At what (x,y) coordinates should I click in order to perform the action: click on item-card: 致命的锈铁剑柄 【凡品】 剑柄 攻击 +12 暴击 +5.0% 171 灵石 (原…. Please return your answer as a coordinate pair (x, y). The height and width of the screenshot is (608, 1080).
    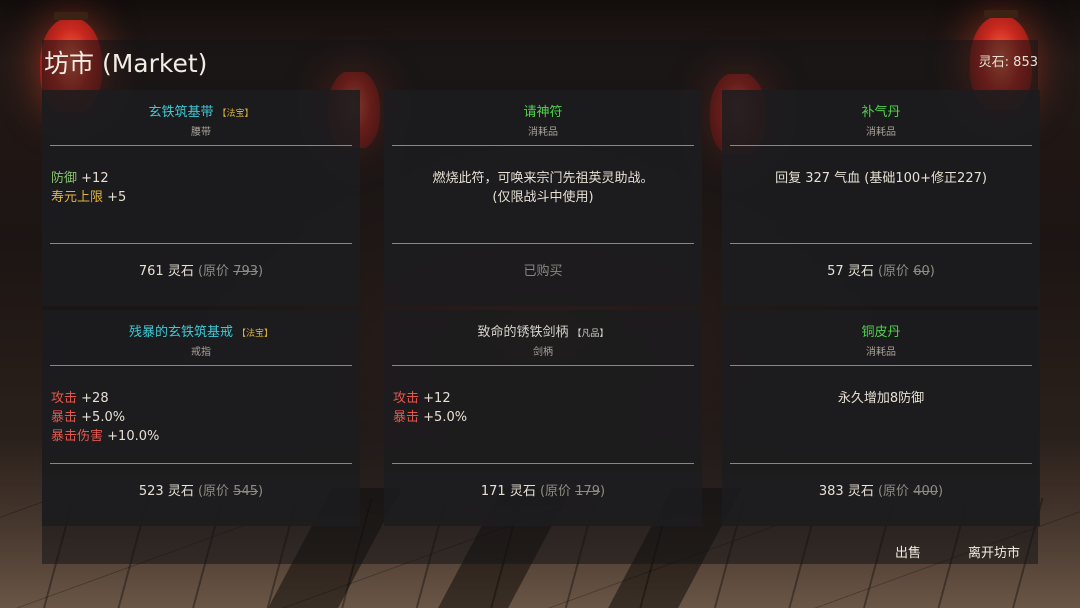
    Looking at the image, I should click on (543, 418).